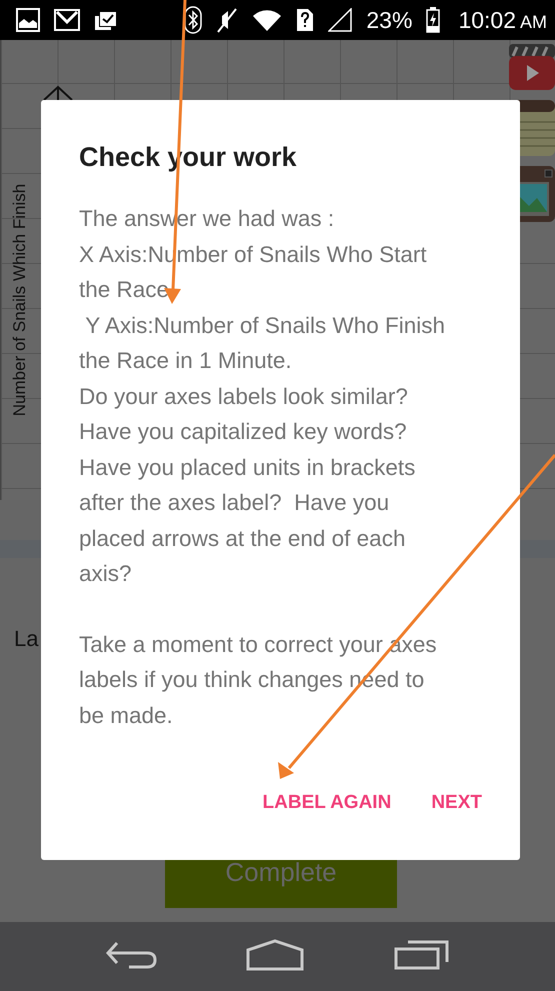 The height and width of the screenshot is (991, 555). I want to click on clock-time: 10:02, so click(487, 20).